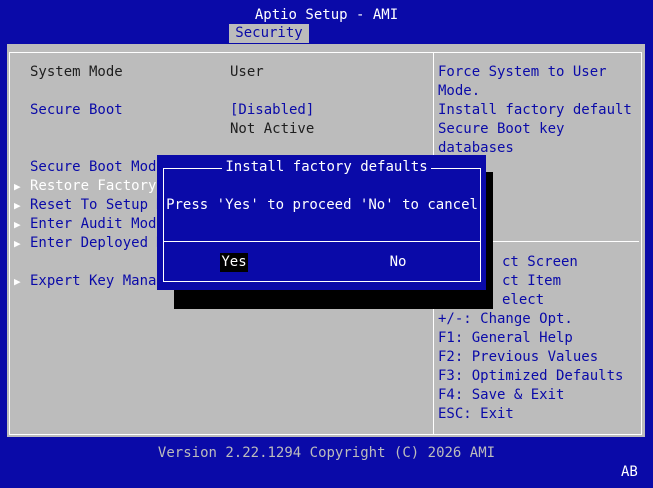 This screenshot has width=653, height=488. Describe the element at coordinates (505, 319) in the screenshot. I see `help-key-change-opt: +/-: Change Opt.` at that location.